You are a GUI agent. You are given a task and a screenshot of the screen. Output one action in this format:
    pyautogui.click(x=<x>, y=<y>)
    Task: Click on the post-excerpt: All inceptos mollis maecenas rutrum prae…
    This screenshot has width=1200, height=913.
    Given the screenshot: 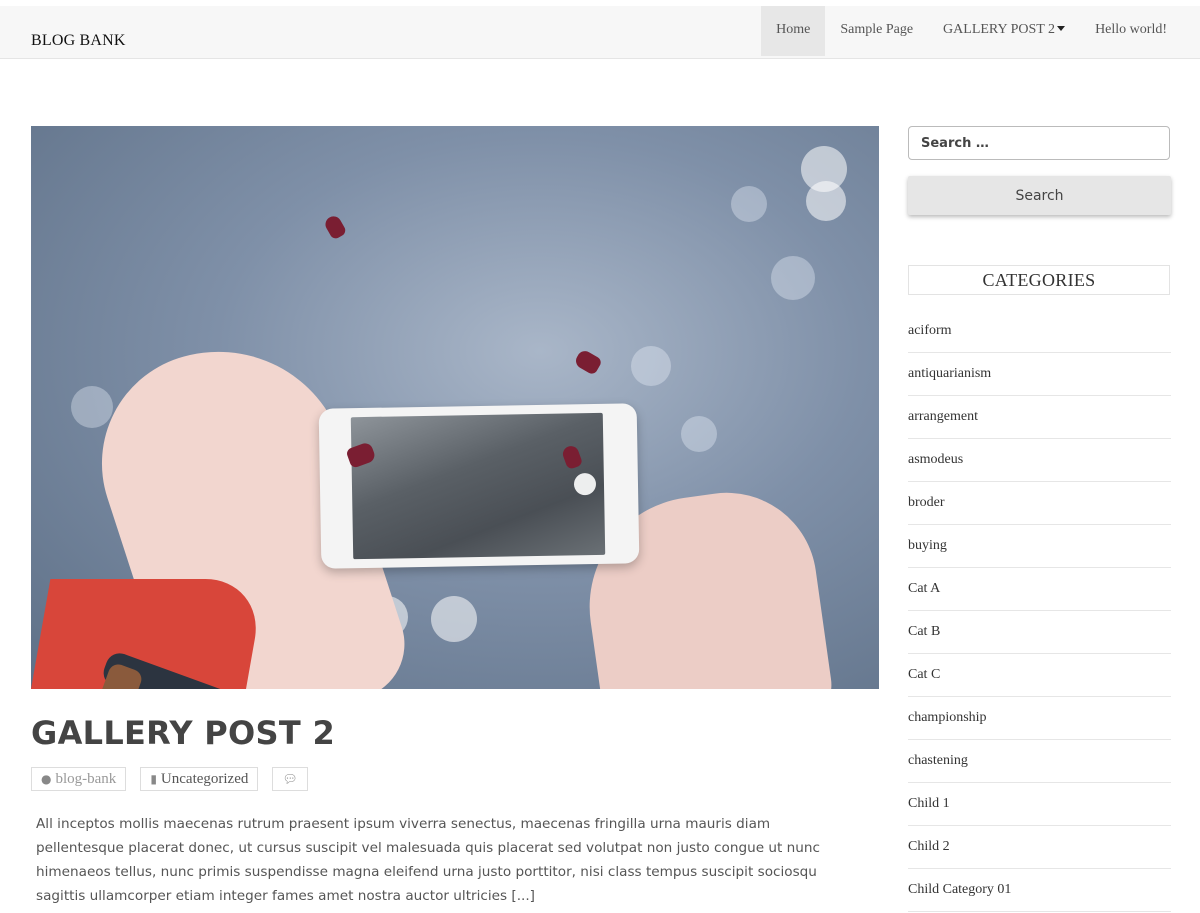 What is the action you would take?
    pyautogui.click(x=428, y=860)
    